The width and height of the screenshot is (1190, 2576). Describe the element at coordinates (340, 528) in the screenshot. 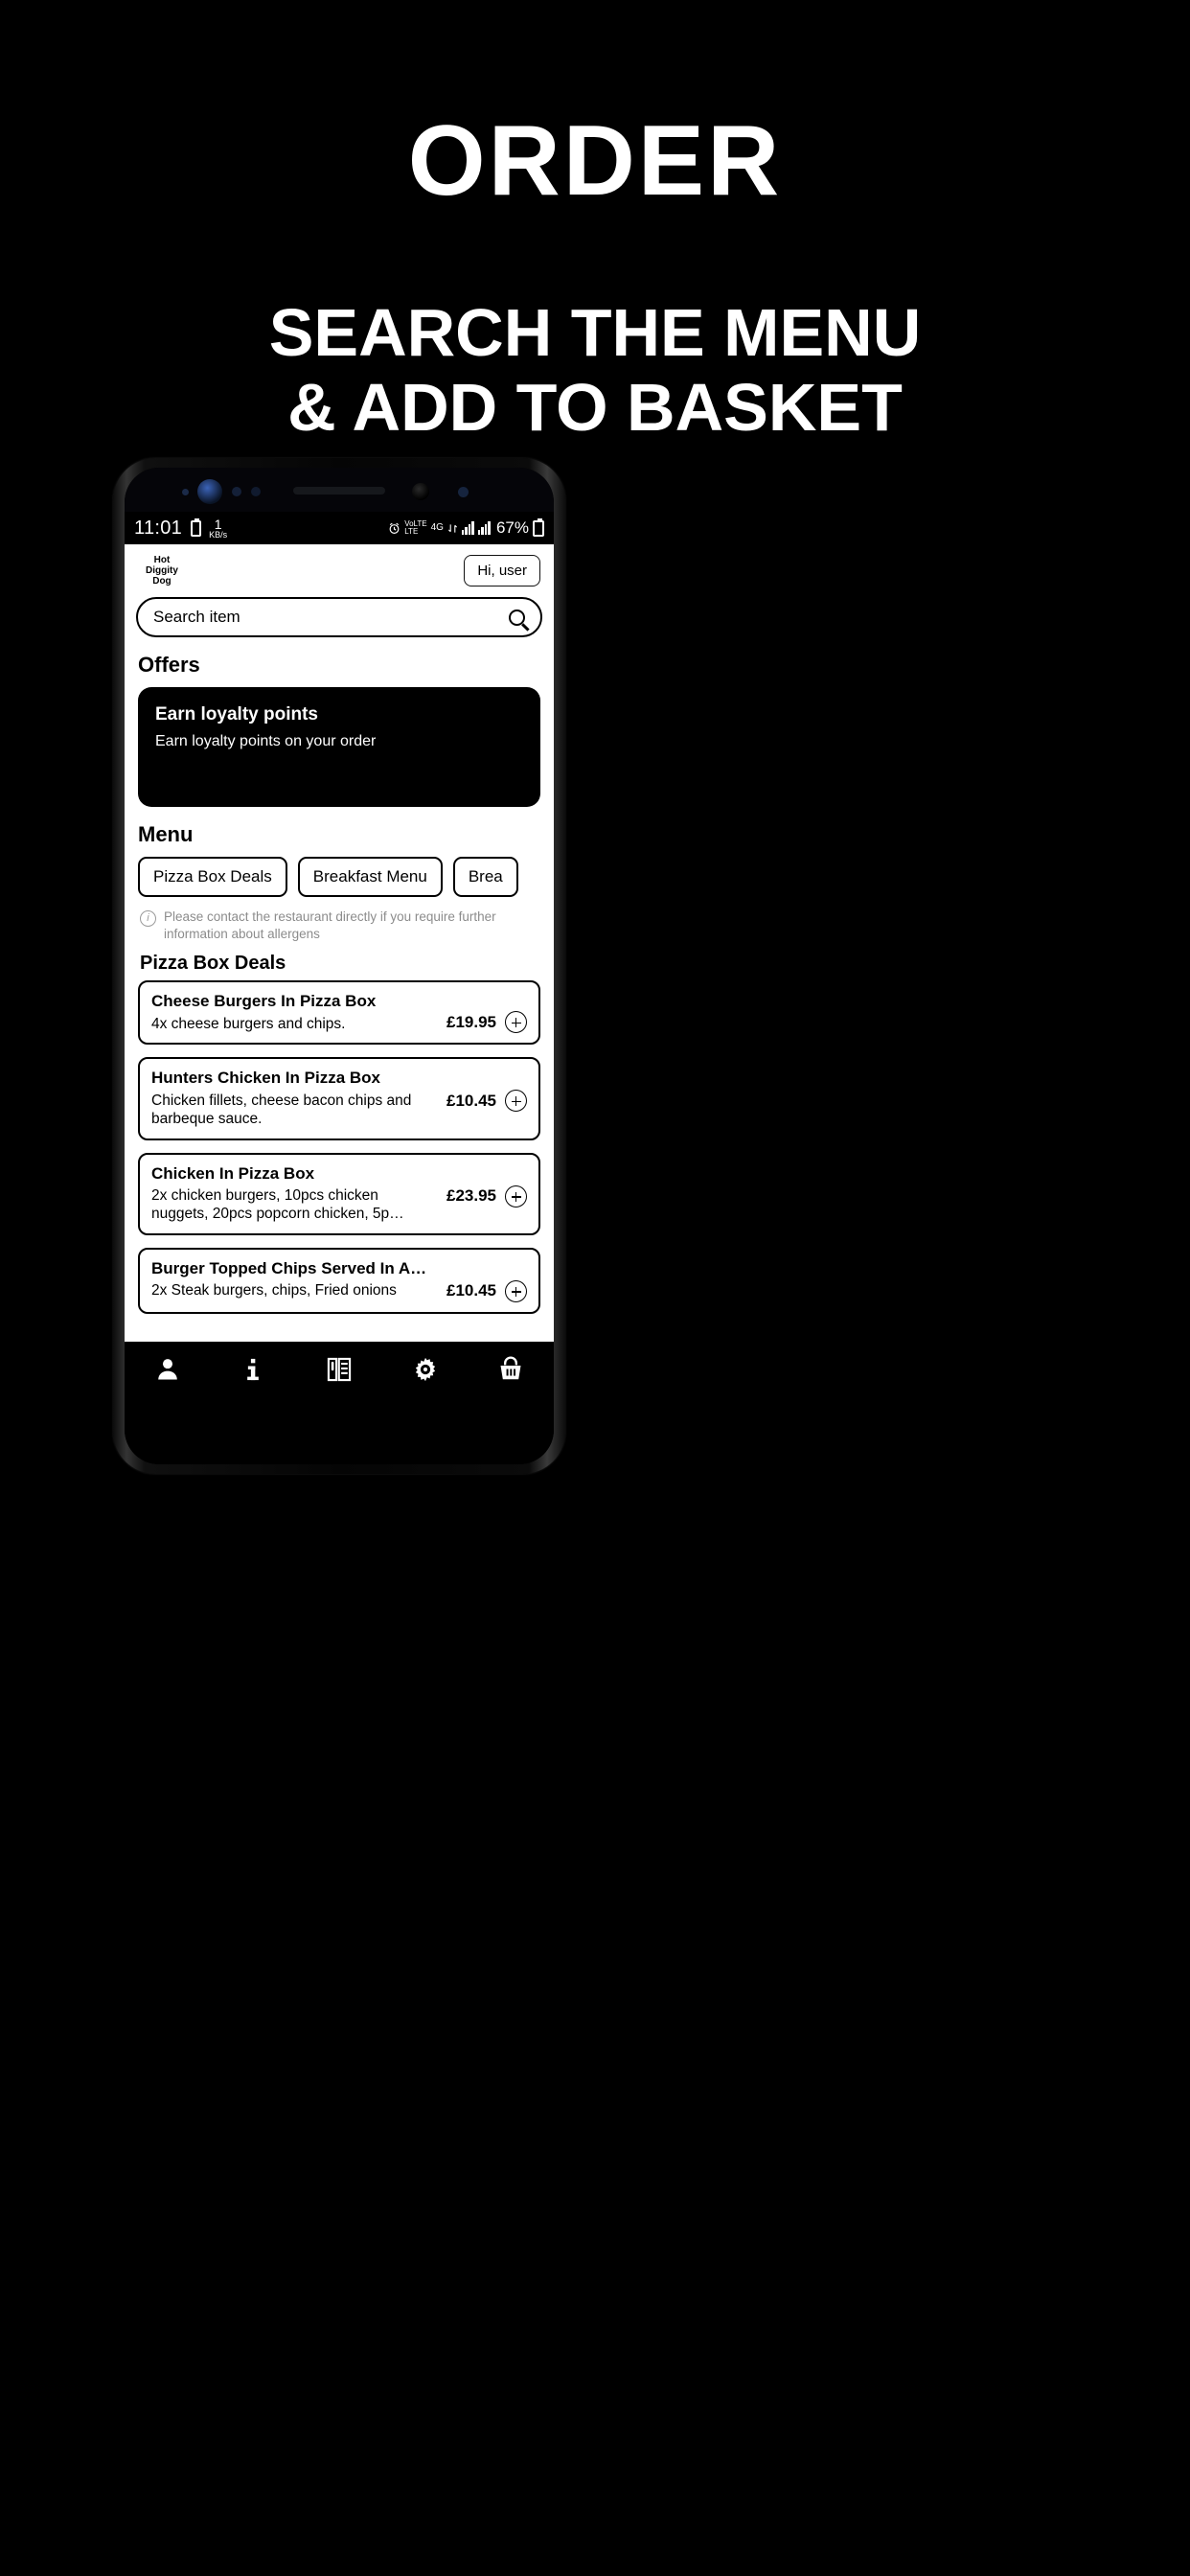

I see `status-bar: 11:01 1 KB/s VoLTE LTE 4G 67%` at that location.